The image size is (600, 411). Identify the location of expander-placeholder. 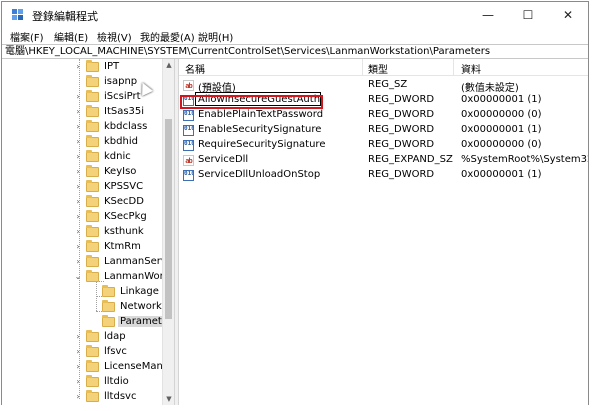
(94, 307).